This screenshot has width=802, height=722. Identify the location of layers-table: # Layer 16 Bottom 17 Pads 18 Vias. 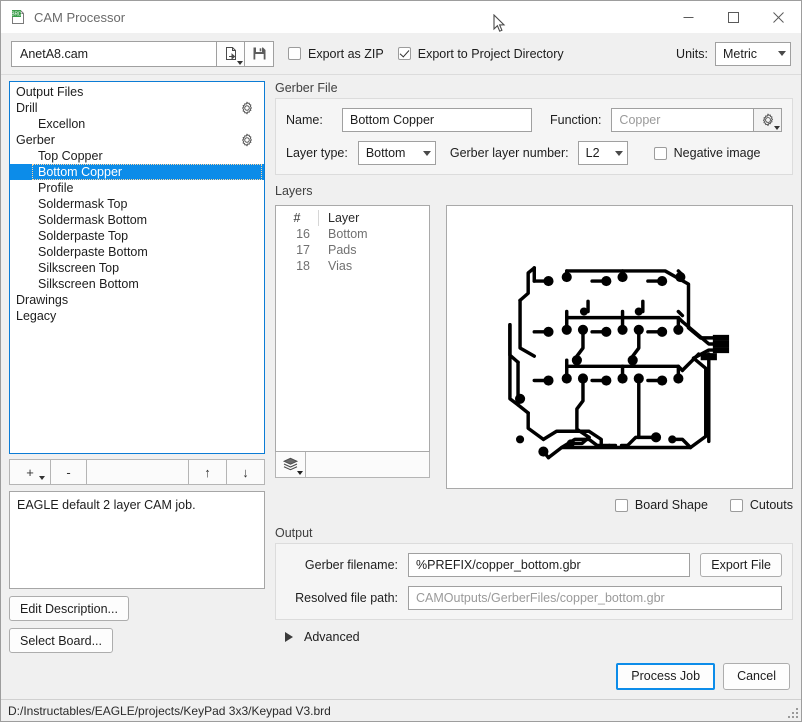
(352, 328).